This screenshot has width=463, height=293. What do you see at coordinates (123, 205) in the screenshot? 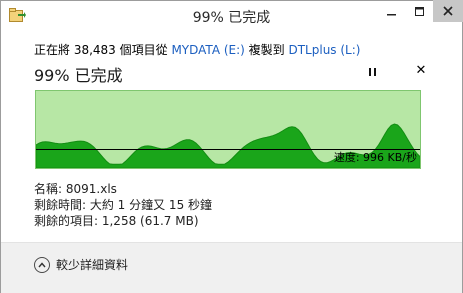
I see `time-remaining: 剩餘時間: 大約 1 分鐘又 15 秒鐘` at bounding box center [123, 205].